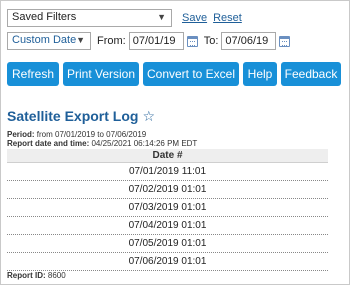  What do you see at coordinates (144, 143) in the screenshot?
I see `report-date-value: 04/25/2021 06:14:26 PM EDT` at bounding box center [144, 143].